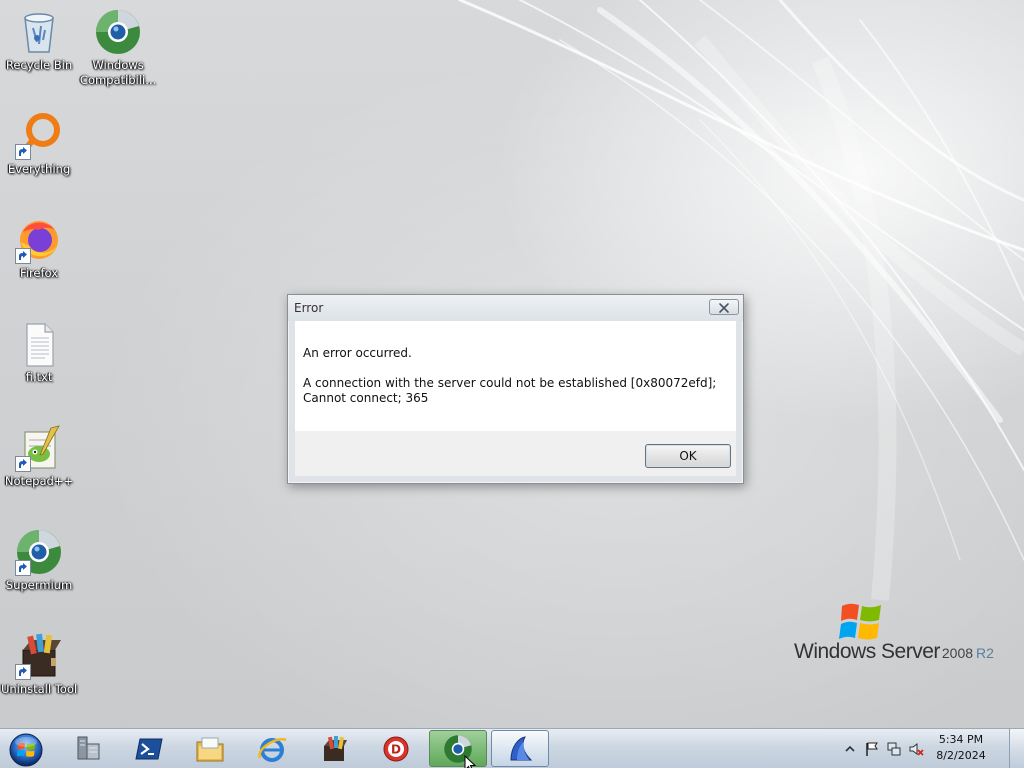  I want to click on taskbar-item-server-manager, so click(88, 748).